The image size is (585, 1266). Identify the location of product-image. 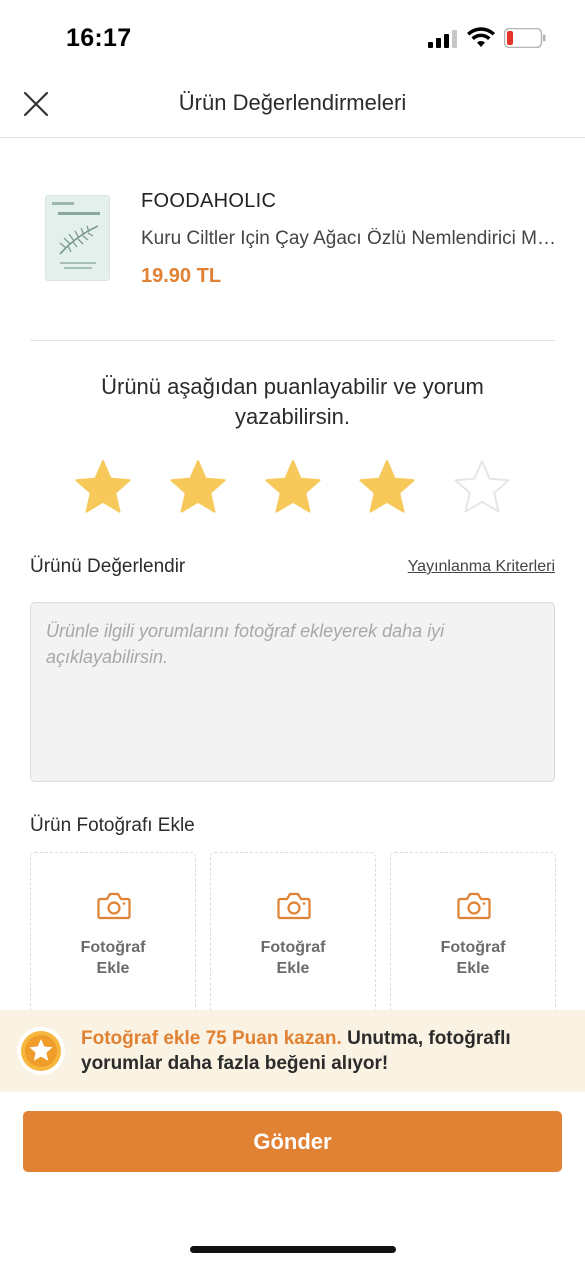
(77, 238).